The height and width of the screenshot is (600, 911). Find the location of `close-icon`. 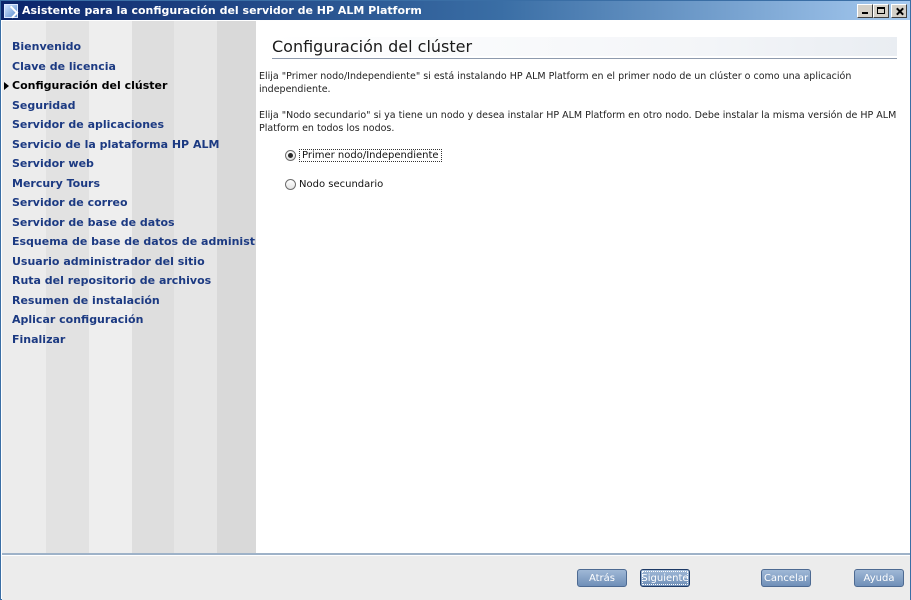

close-icon is located at coordinates (899, 11).